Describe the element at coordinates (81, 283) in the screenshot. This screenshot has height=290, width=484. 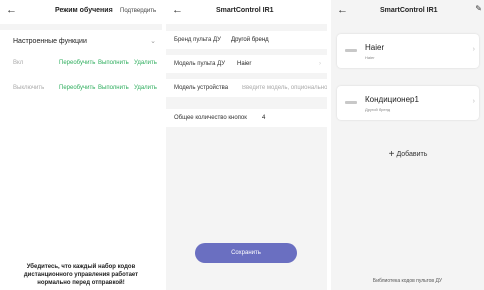
I see `notice-line: нормально перед отправкой!` at that location.